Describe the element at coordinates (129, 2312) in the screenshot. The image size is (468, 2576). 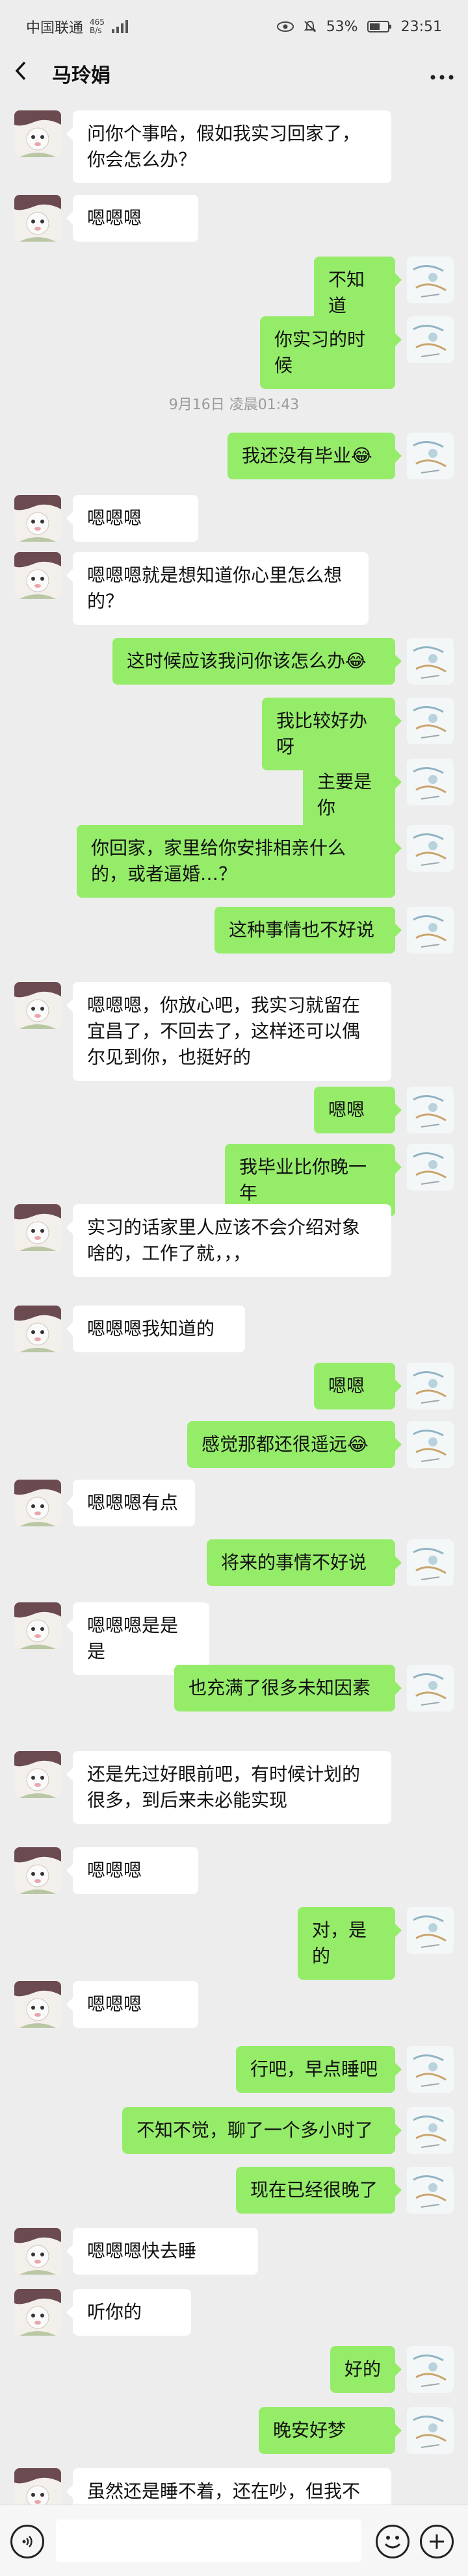
I see `message-bubble: 听你的` at that location.